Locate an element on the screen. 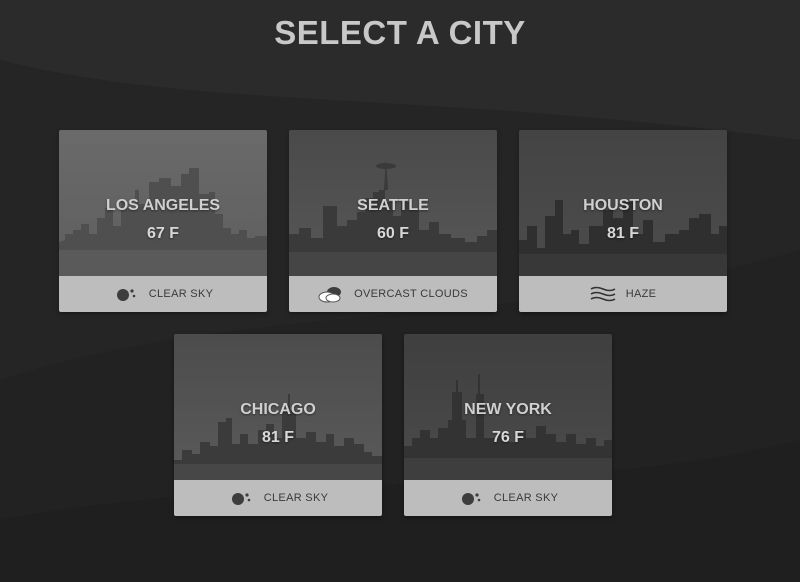 This screenshot has height=582, width=800. city-card-new-york: NEW YORK 76 F CLEAR SKY is located at coordinates (508, 425).